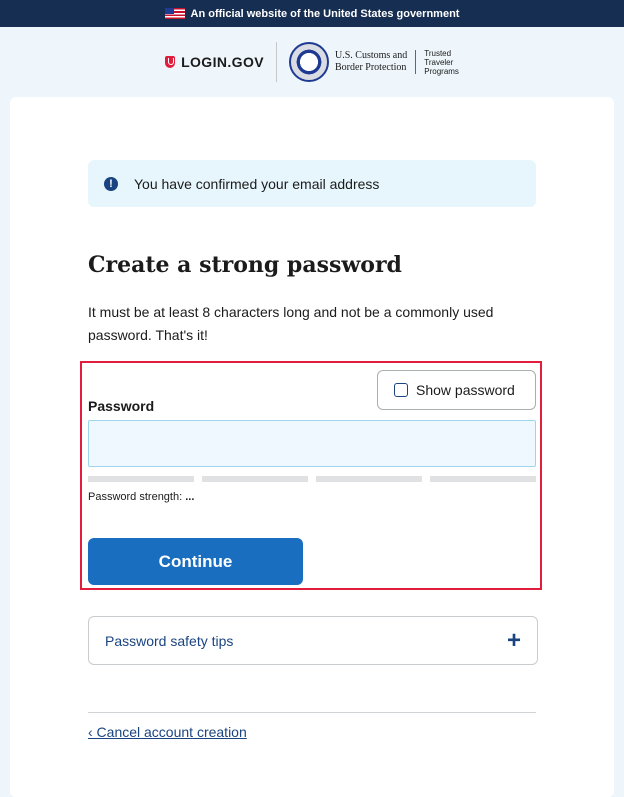 The width and height of the screenshot is (624, 797). I want to click on agency-name: U.S. Customs and Border Protection, so click(371, 61).